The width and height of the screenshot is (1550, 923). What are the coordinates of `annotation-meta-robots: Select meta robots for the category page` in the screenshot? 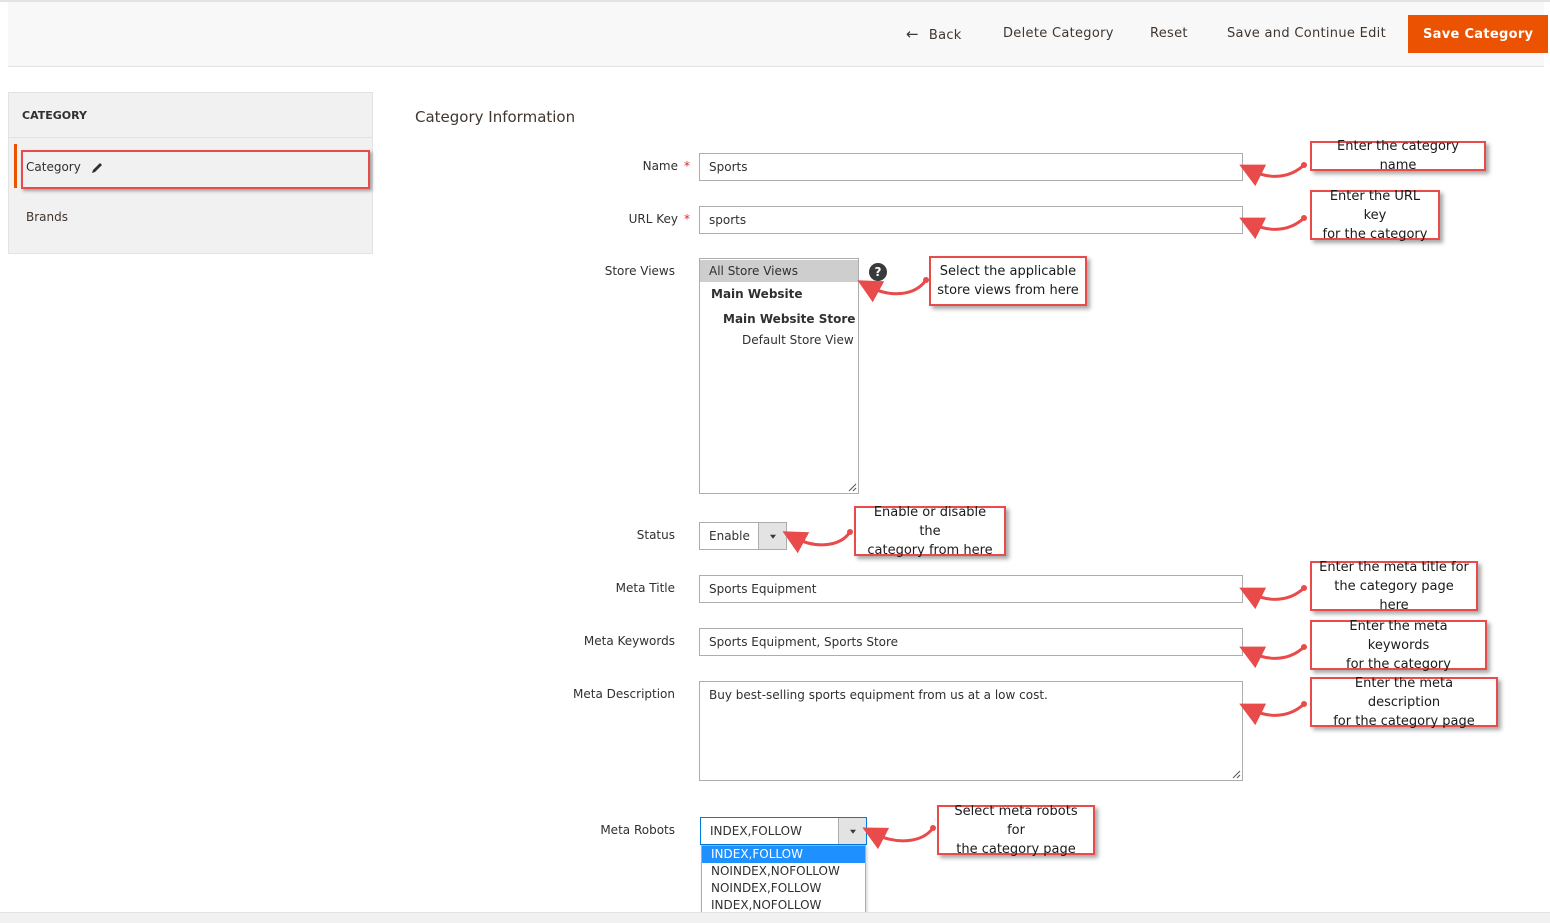 It's located at (1016, 830).